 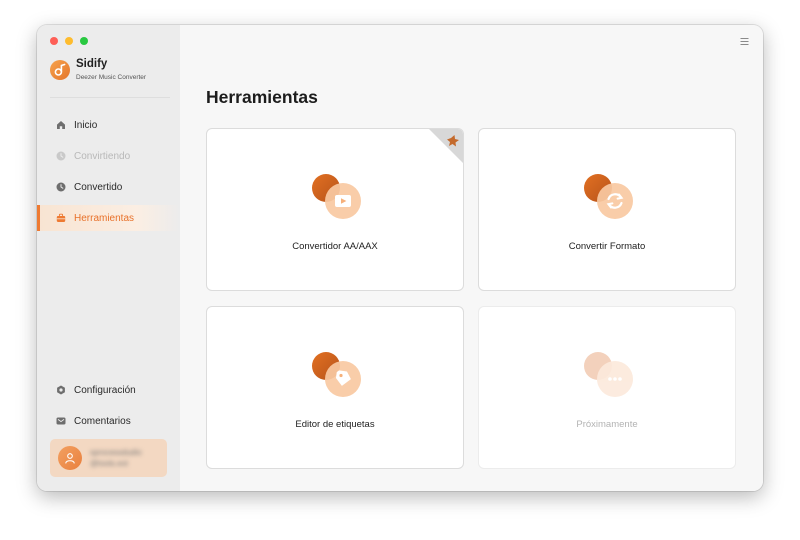 What do you see at coordinates (607, 246) in the screenshot?
I see `tool-card-label: Convertir Formato` at bounding box center [607, 246].